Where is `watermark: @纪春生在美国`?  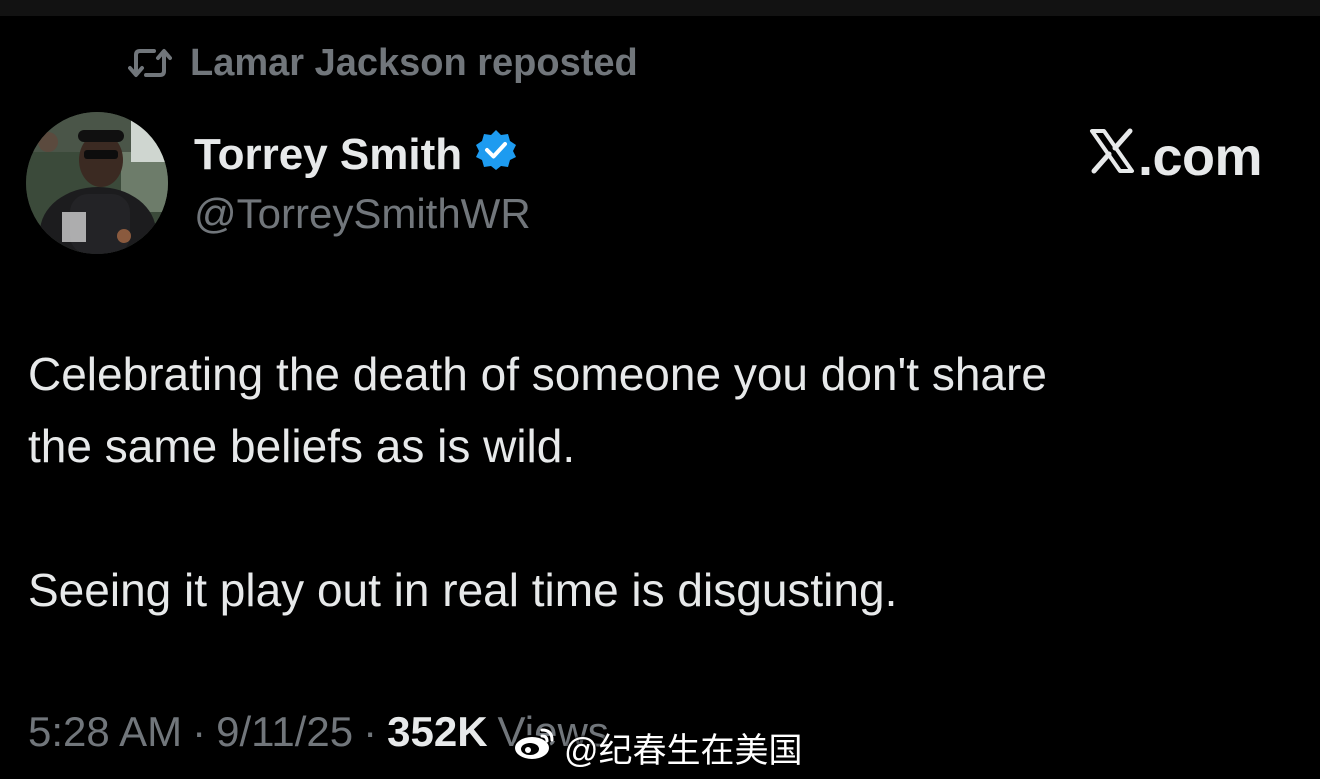 watermark: @纪春生在美国 is located at coordinates (657, 747).